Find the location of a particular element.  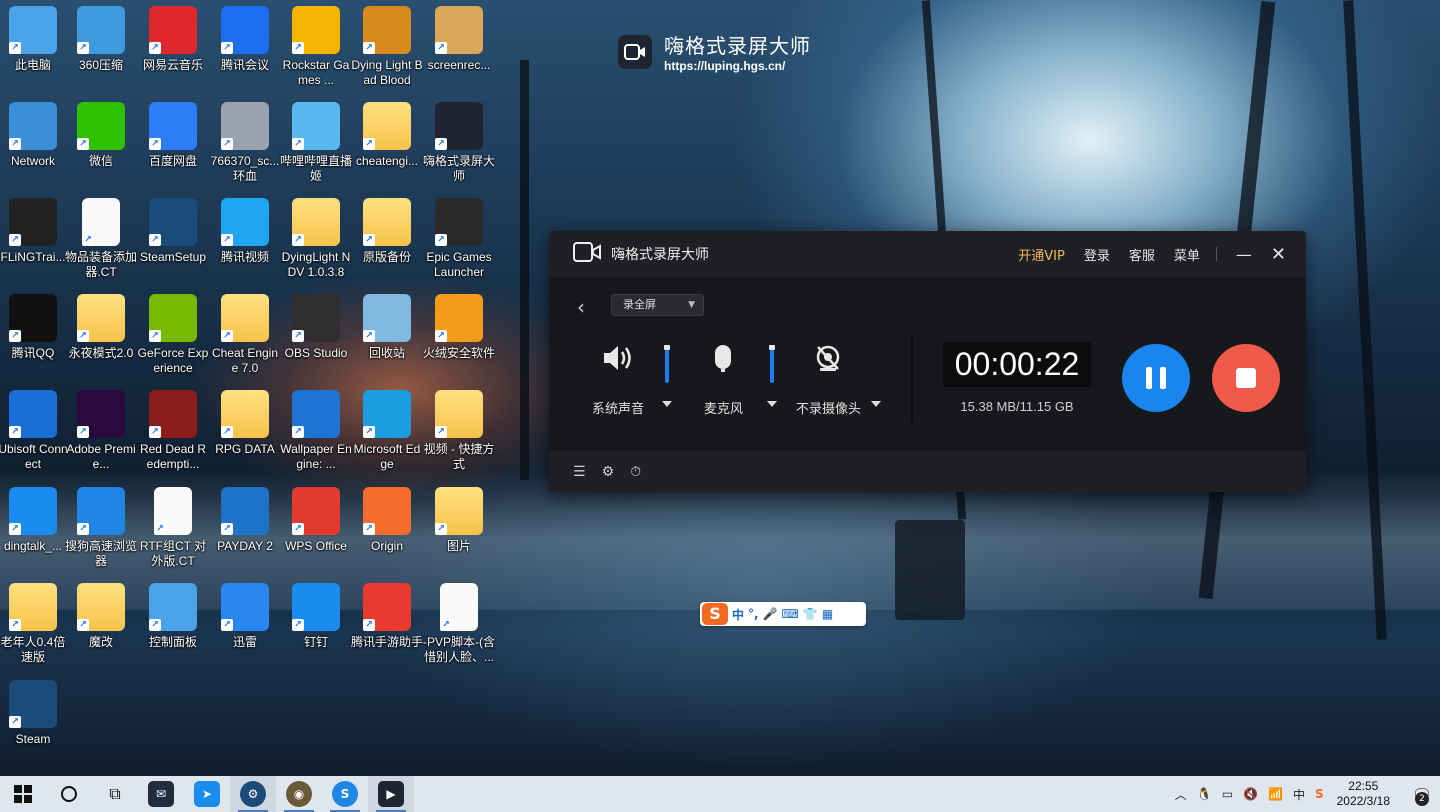

desktop-shortcut: ↗ Network is located at coordinates (34, 135).